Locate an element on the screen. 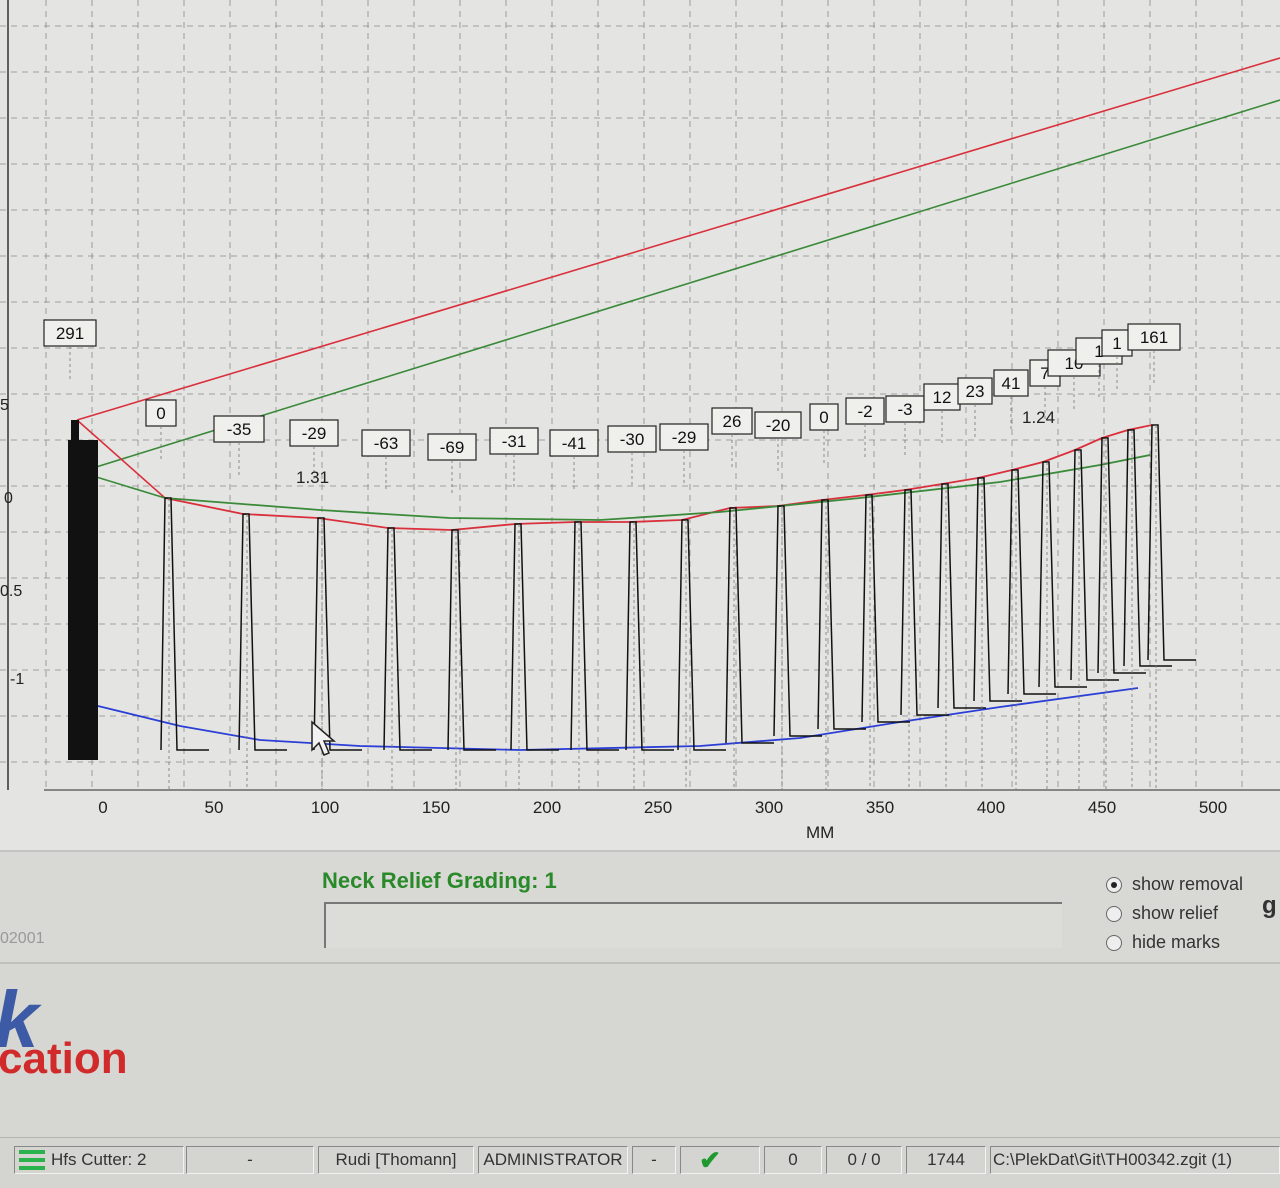  x-axis-tick-label: 450 is located at coordinates (1102, 807).